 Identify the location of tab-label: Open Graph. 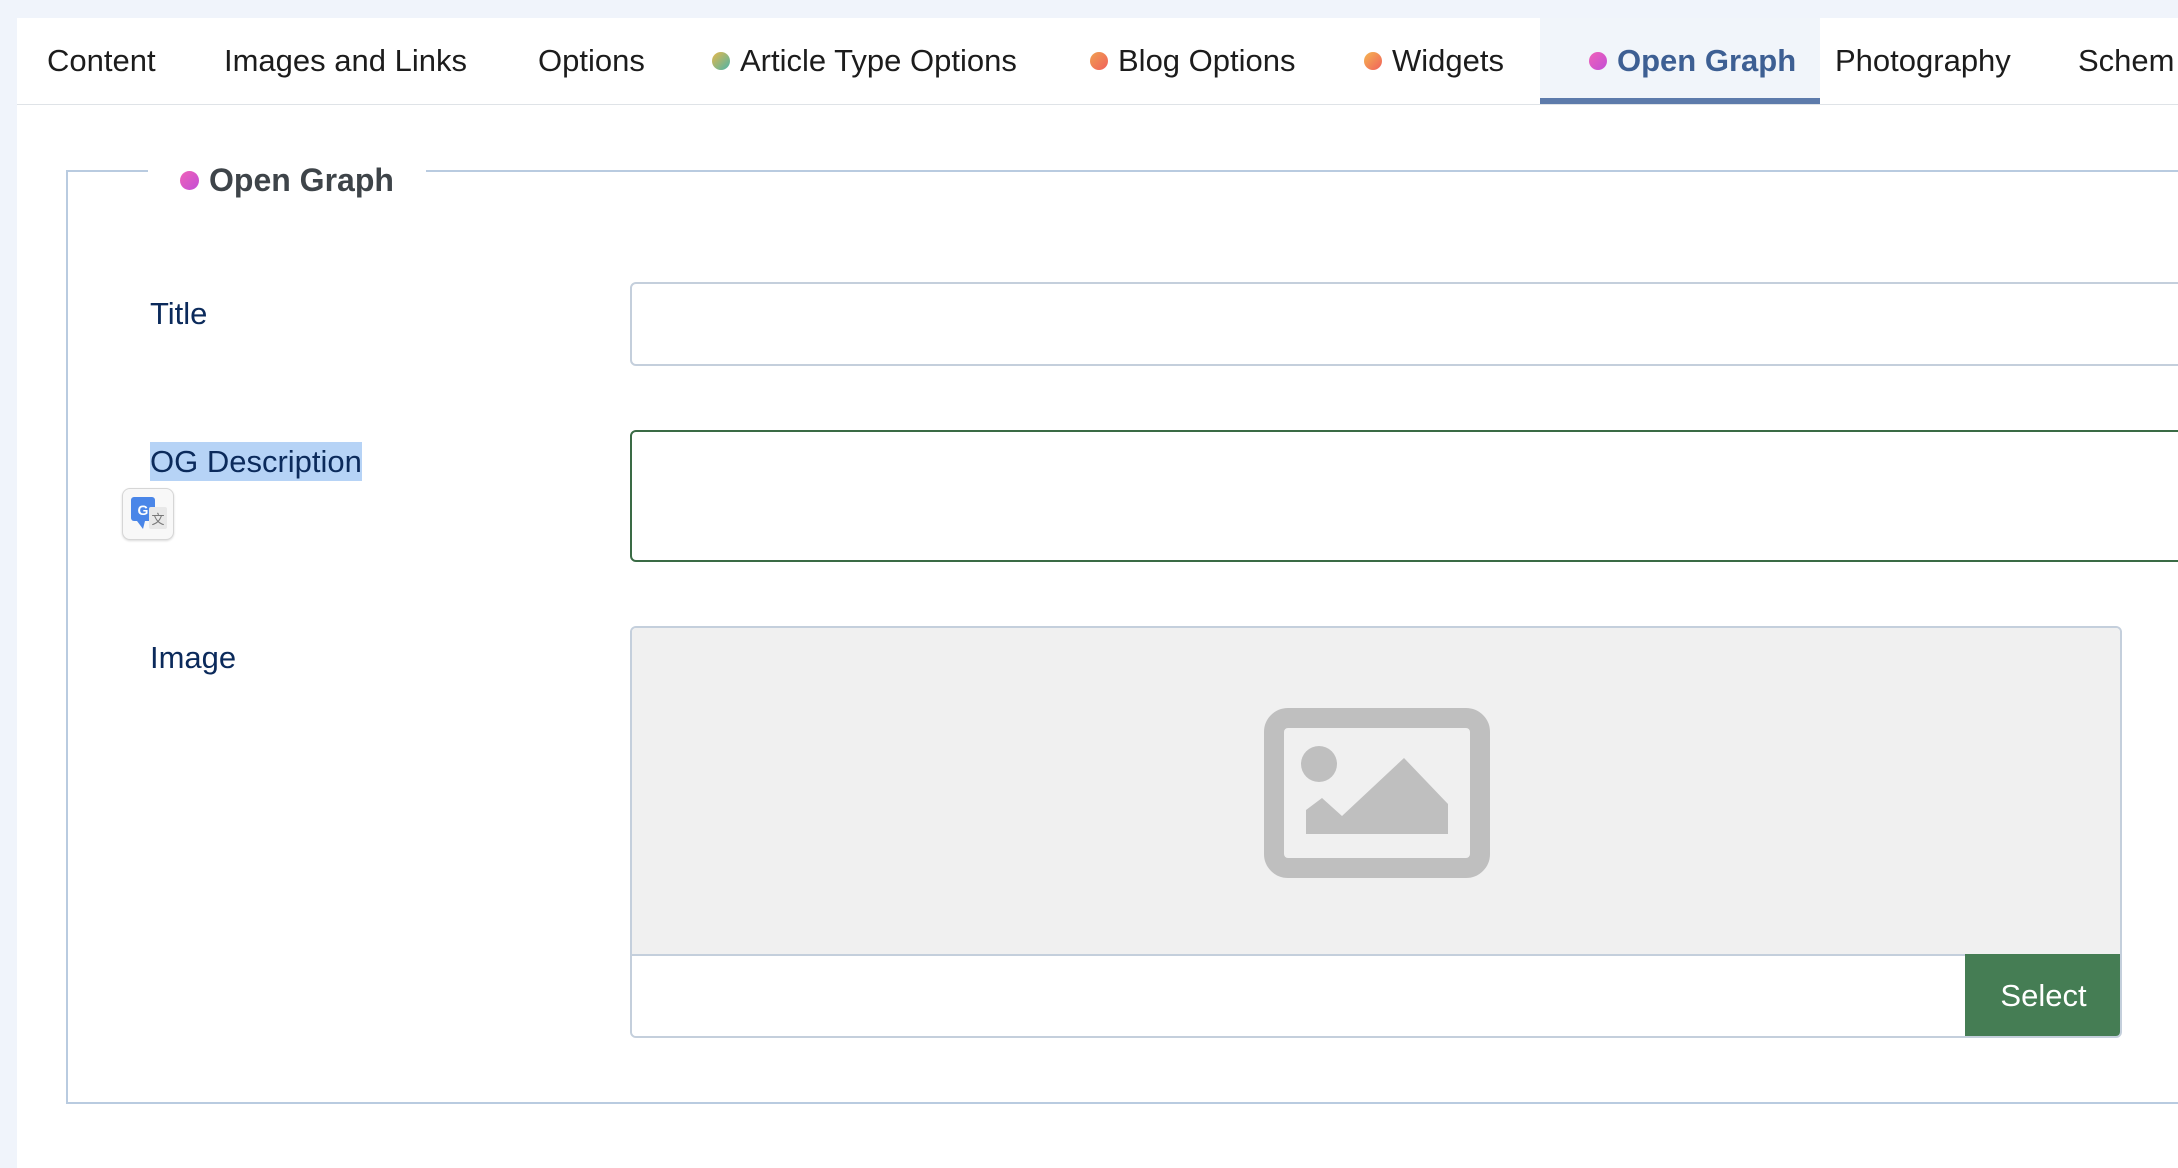
(1707, 60).